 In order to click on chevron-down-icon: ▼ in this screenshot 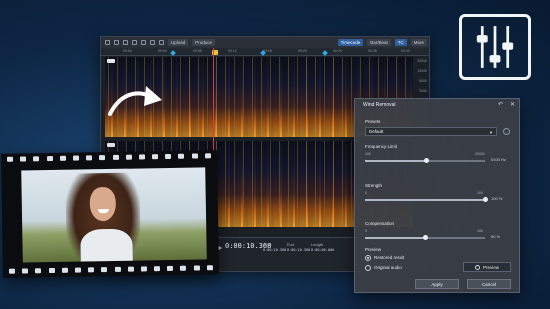, I will do `click(491, 132)`.